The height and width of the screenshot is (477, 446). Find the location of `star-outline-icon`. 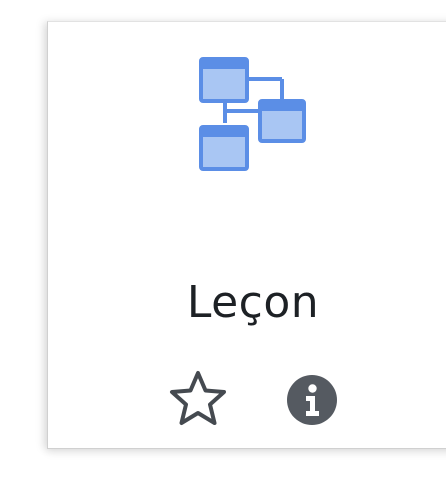

star-outline-icon is located at coordinates (198, 399).